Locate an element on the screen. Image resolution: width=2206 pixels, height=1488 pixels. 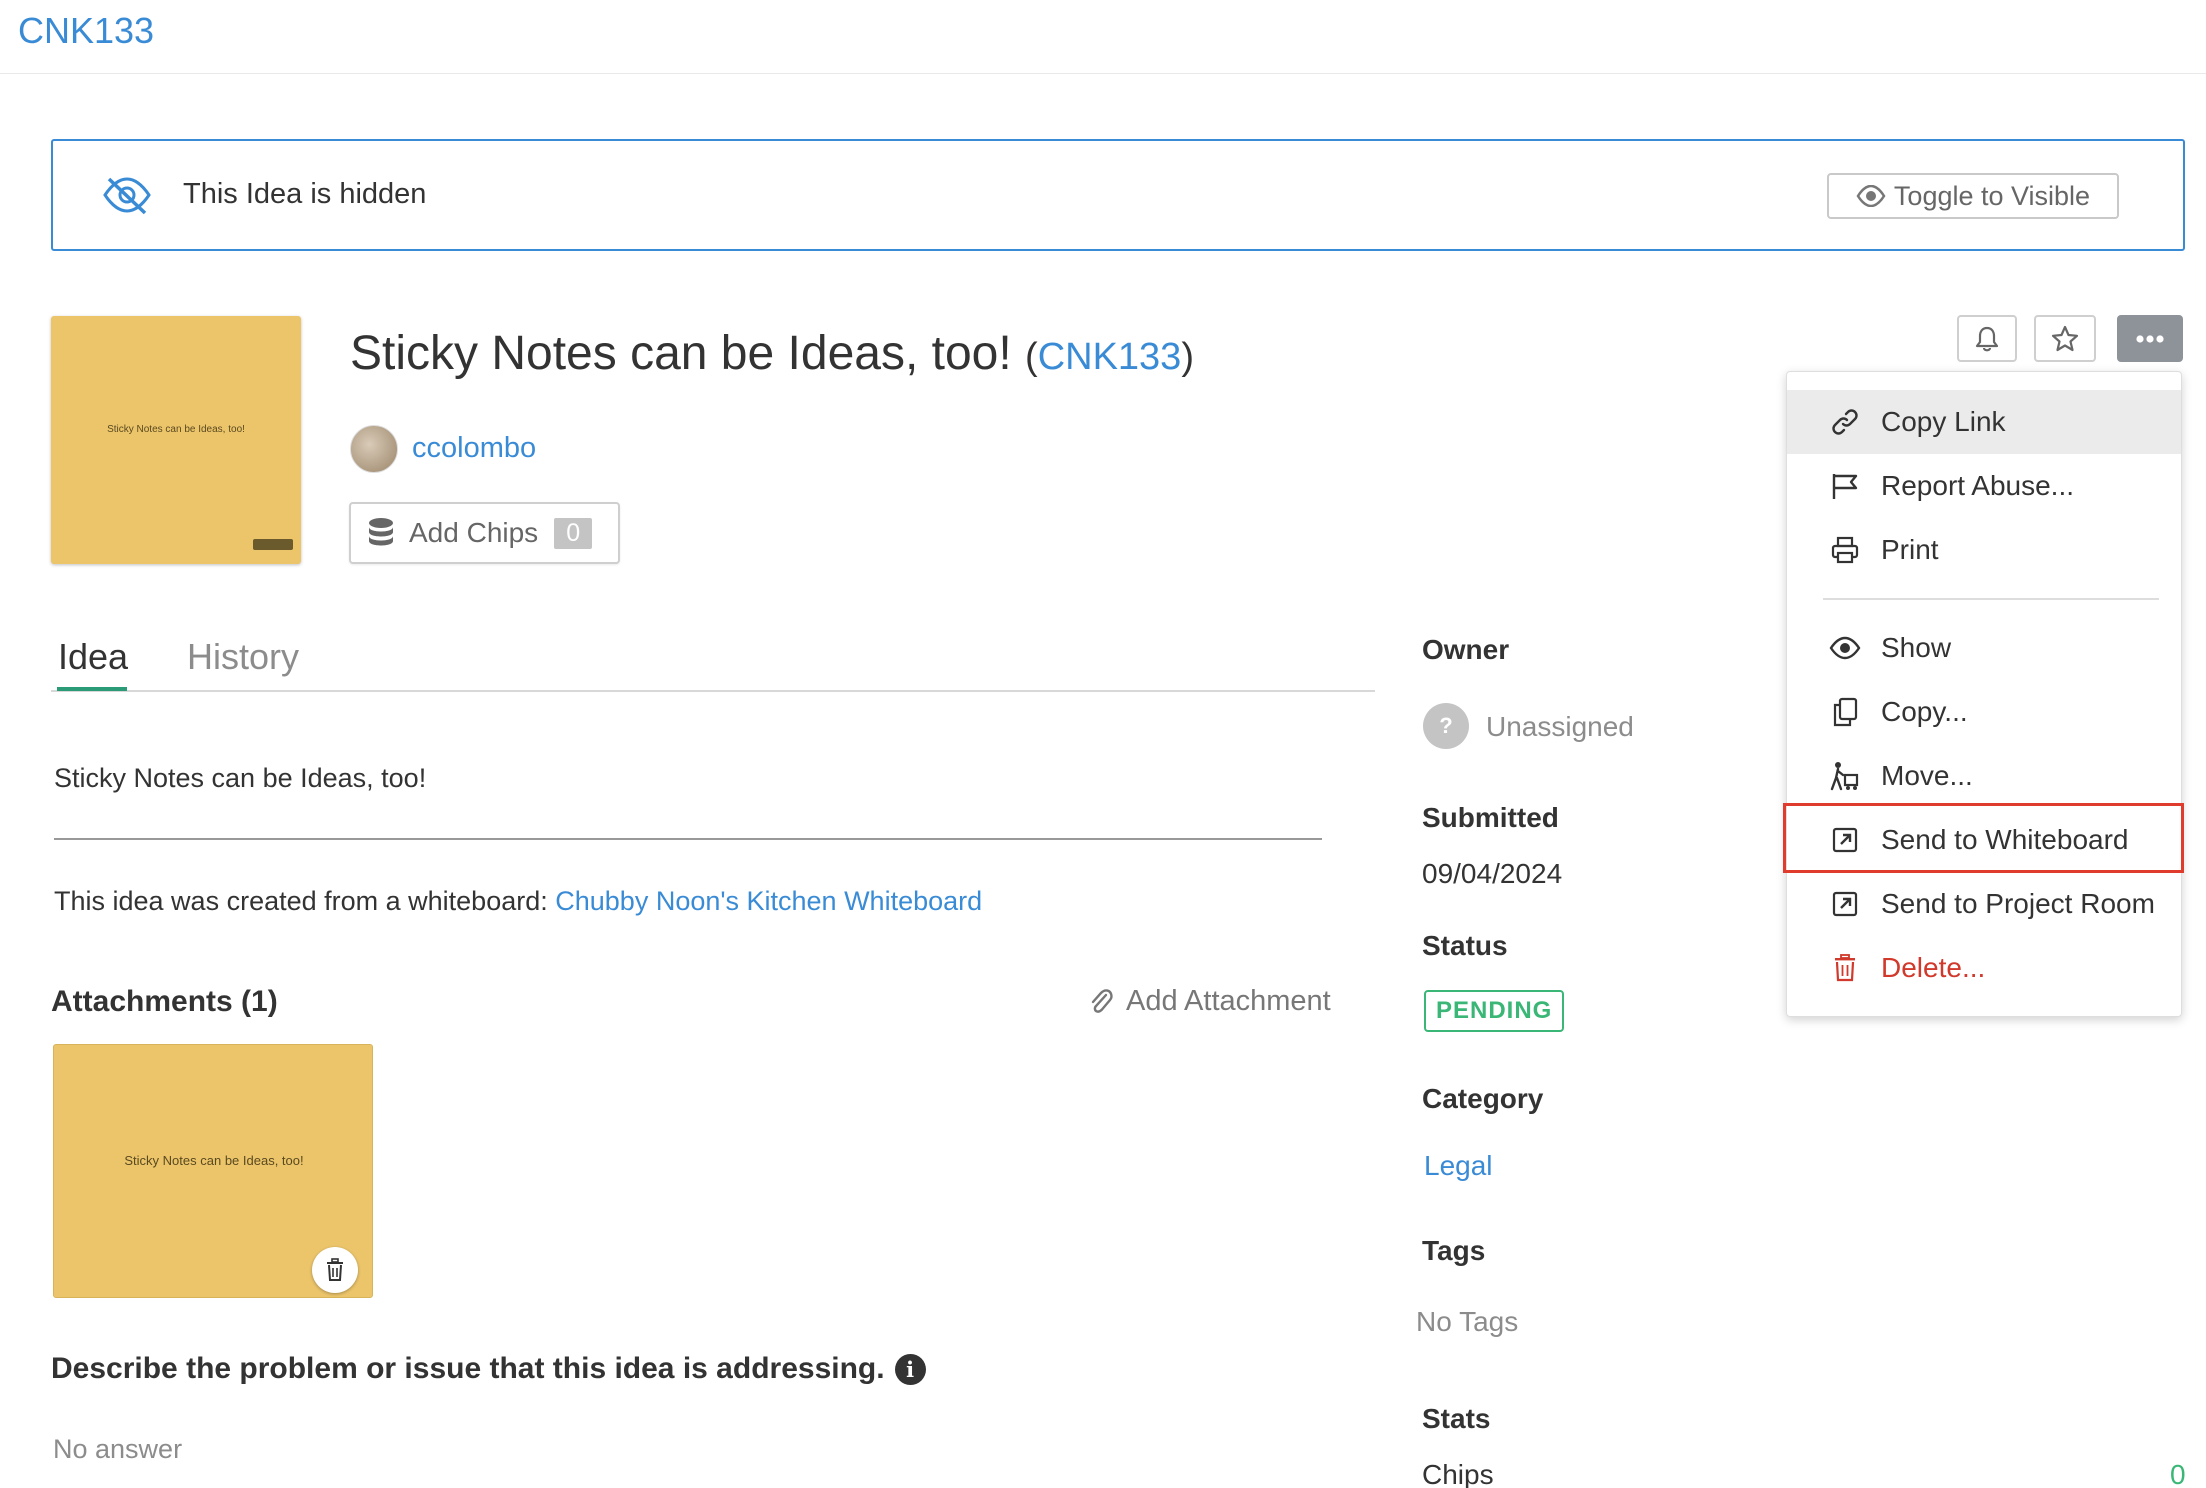
add-chips-label: Add Chips is located at coordinates (474, 532).